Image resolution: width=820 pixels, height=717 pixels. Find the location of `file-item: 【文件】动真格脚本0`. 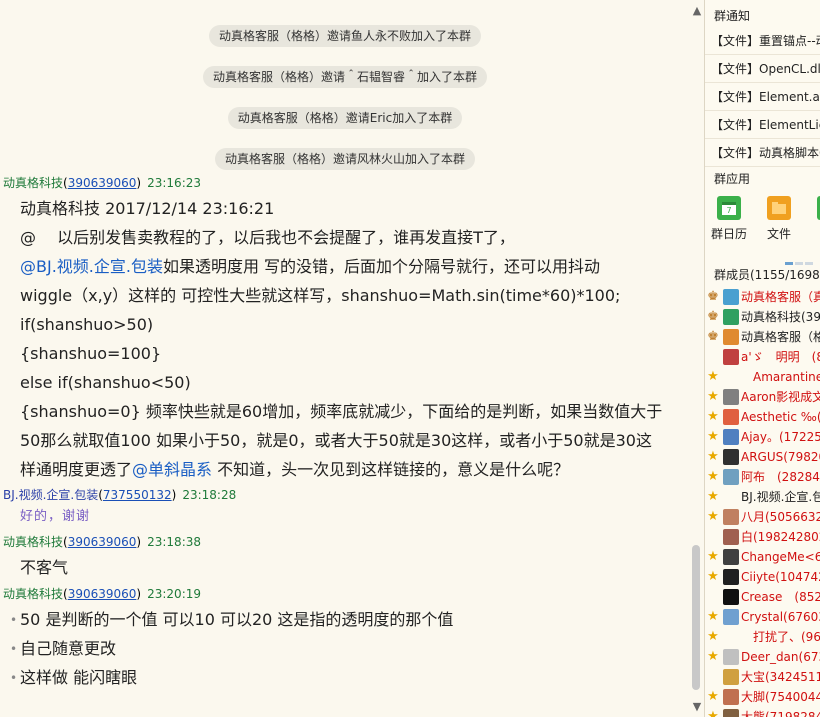

file-item: 【文件】动真格脚本0 is located at coordinates (762, 153).